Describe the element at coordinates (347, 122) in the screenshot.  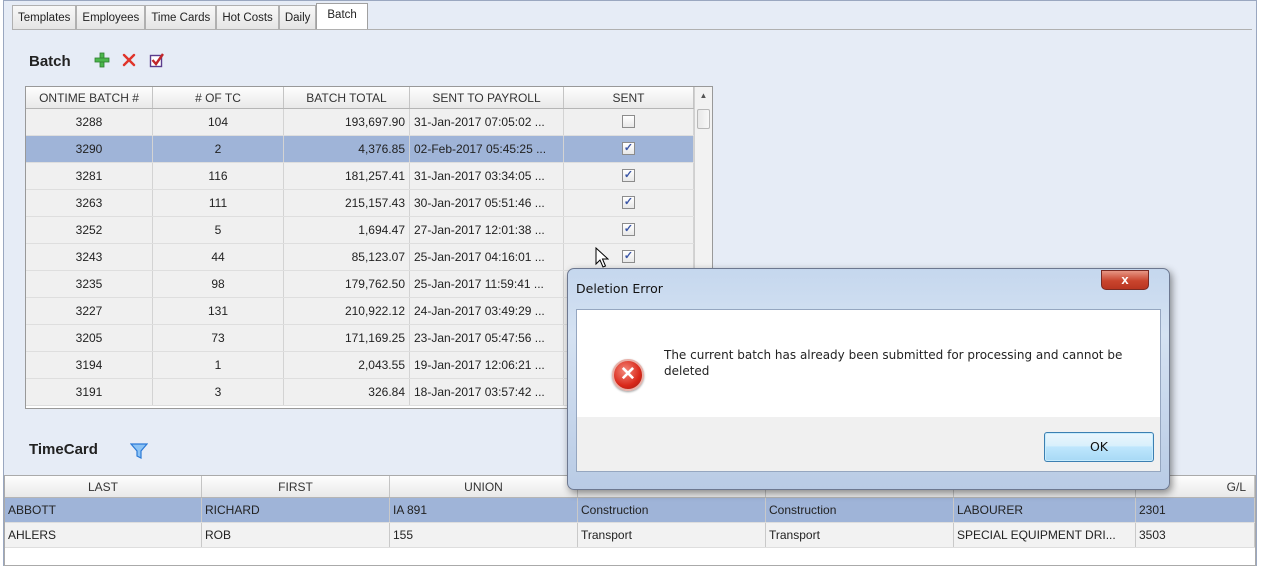
I see `batch-total-cell: 193,697.90` at that location.